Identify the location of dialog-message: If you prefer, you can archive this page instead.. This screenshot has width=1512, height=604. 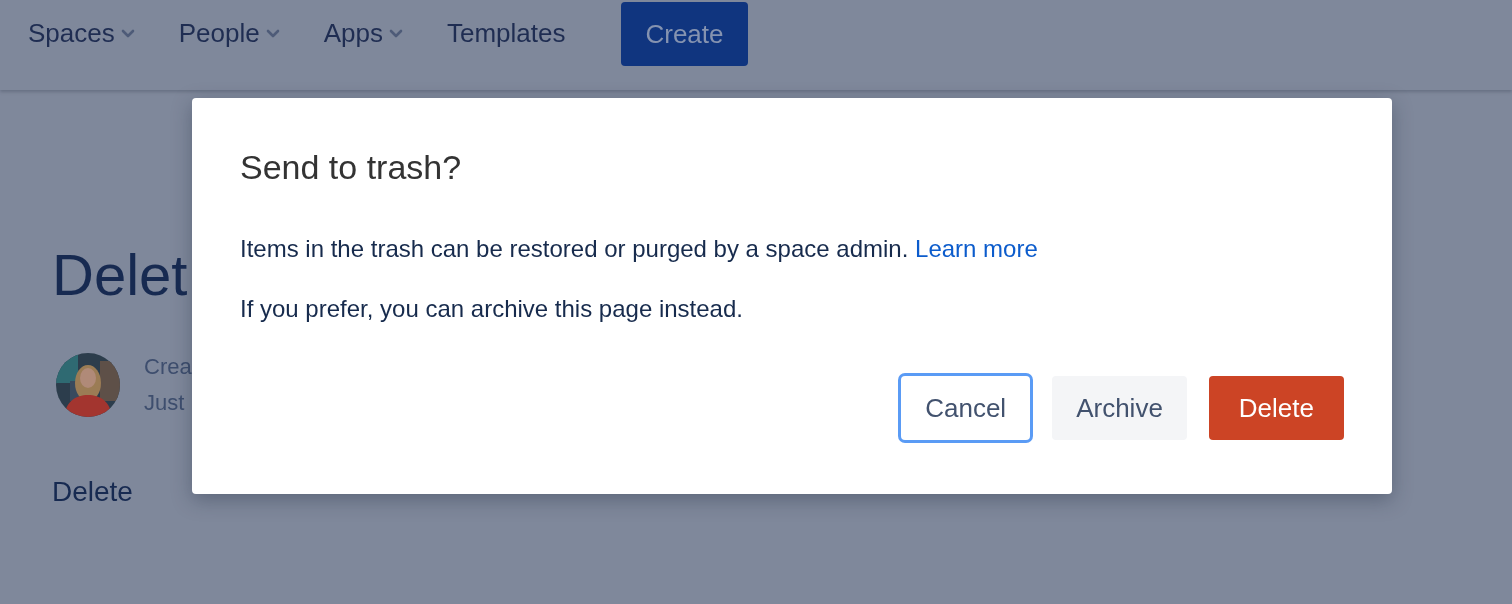
(492, 309).